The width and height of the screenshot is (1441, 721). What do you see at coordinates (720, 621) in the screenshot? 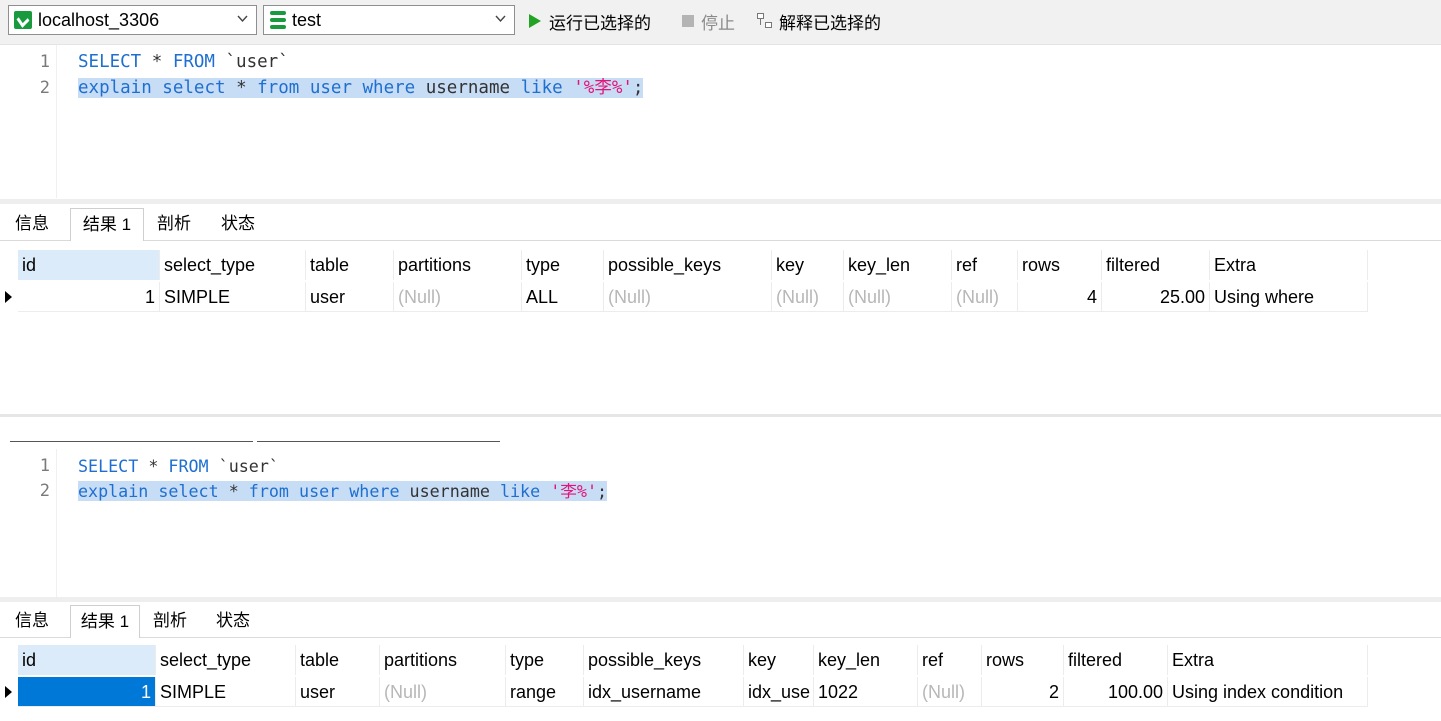
I see `result-tabs-2: 信息 结果 1 剖析 状态` at bounding box center [720, 621].